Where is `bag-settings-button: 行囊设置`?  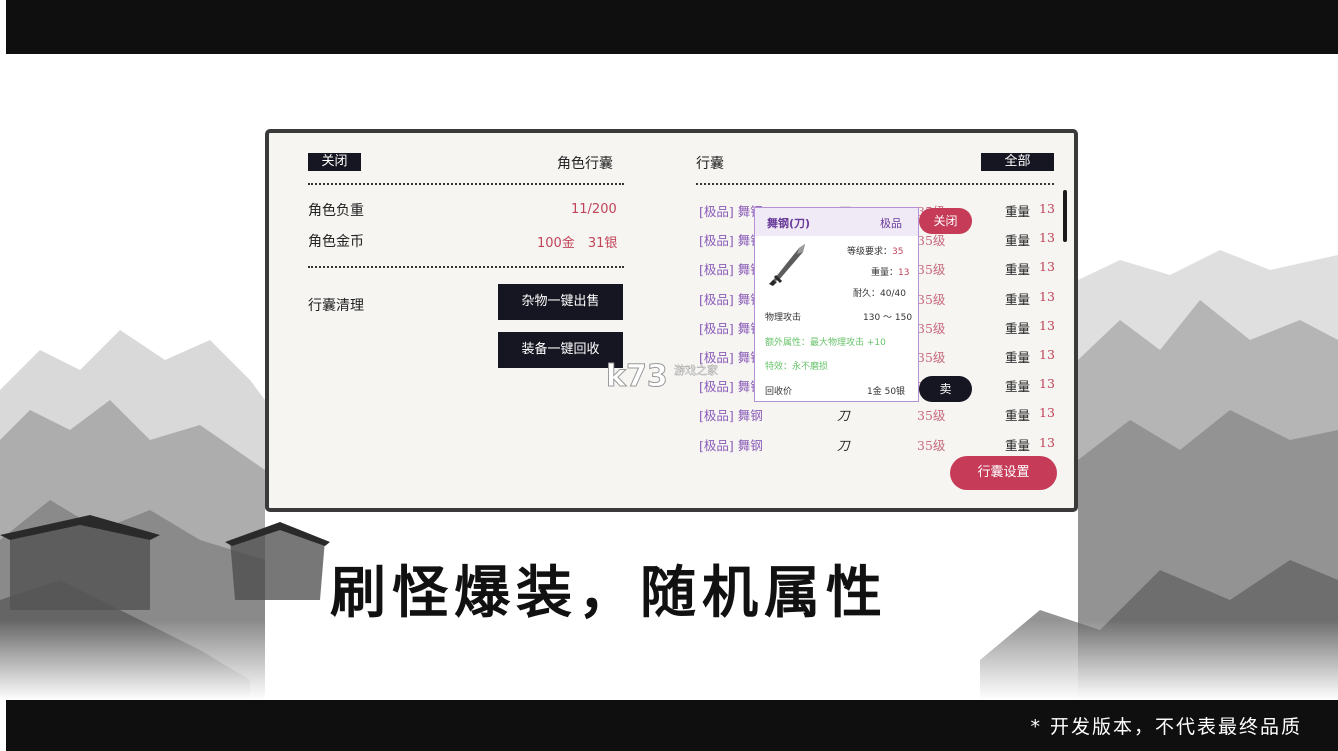 bag-settings-button: 行囊设置 is located at coordinates (1003, 473).